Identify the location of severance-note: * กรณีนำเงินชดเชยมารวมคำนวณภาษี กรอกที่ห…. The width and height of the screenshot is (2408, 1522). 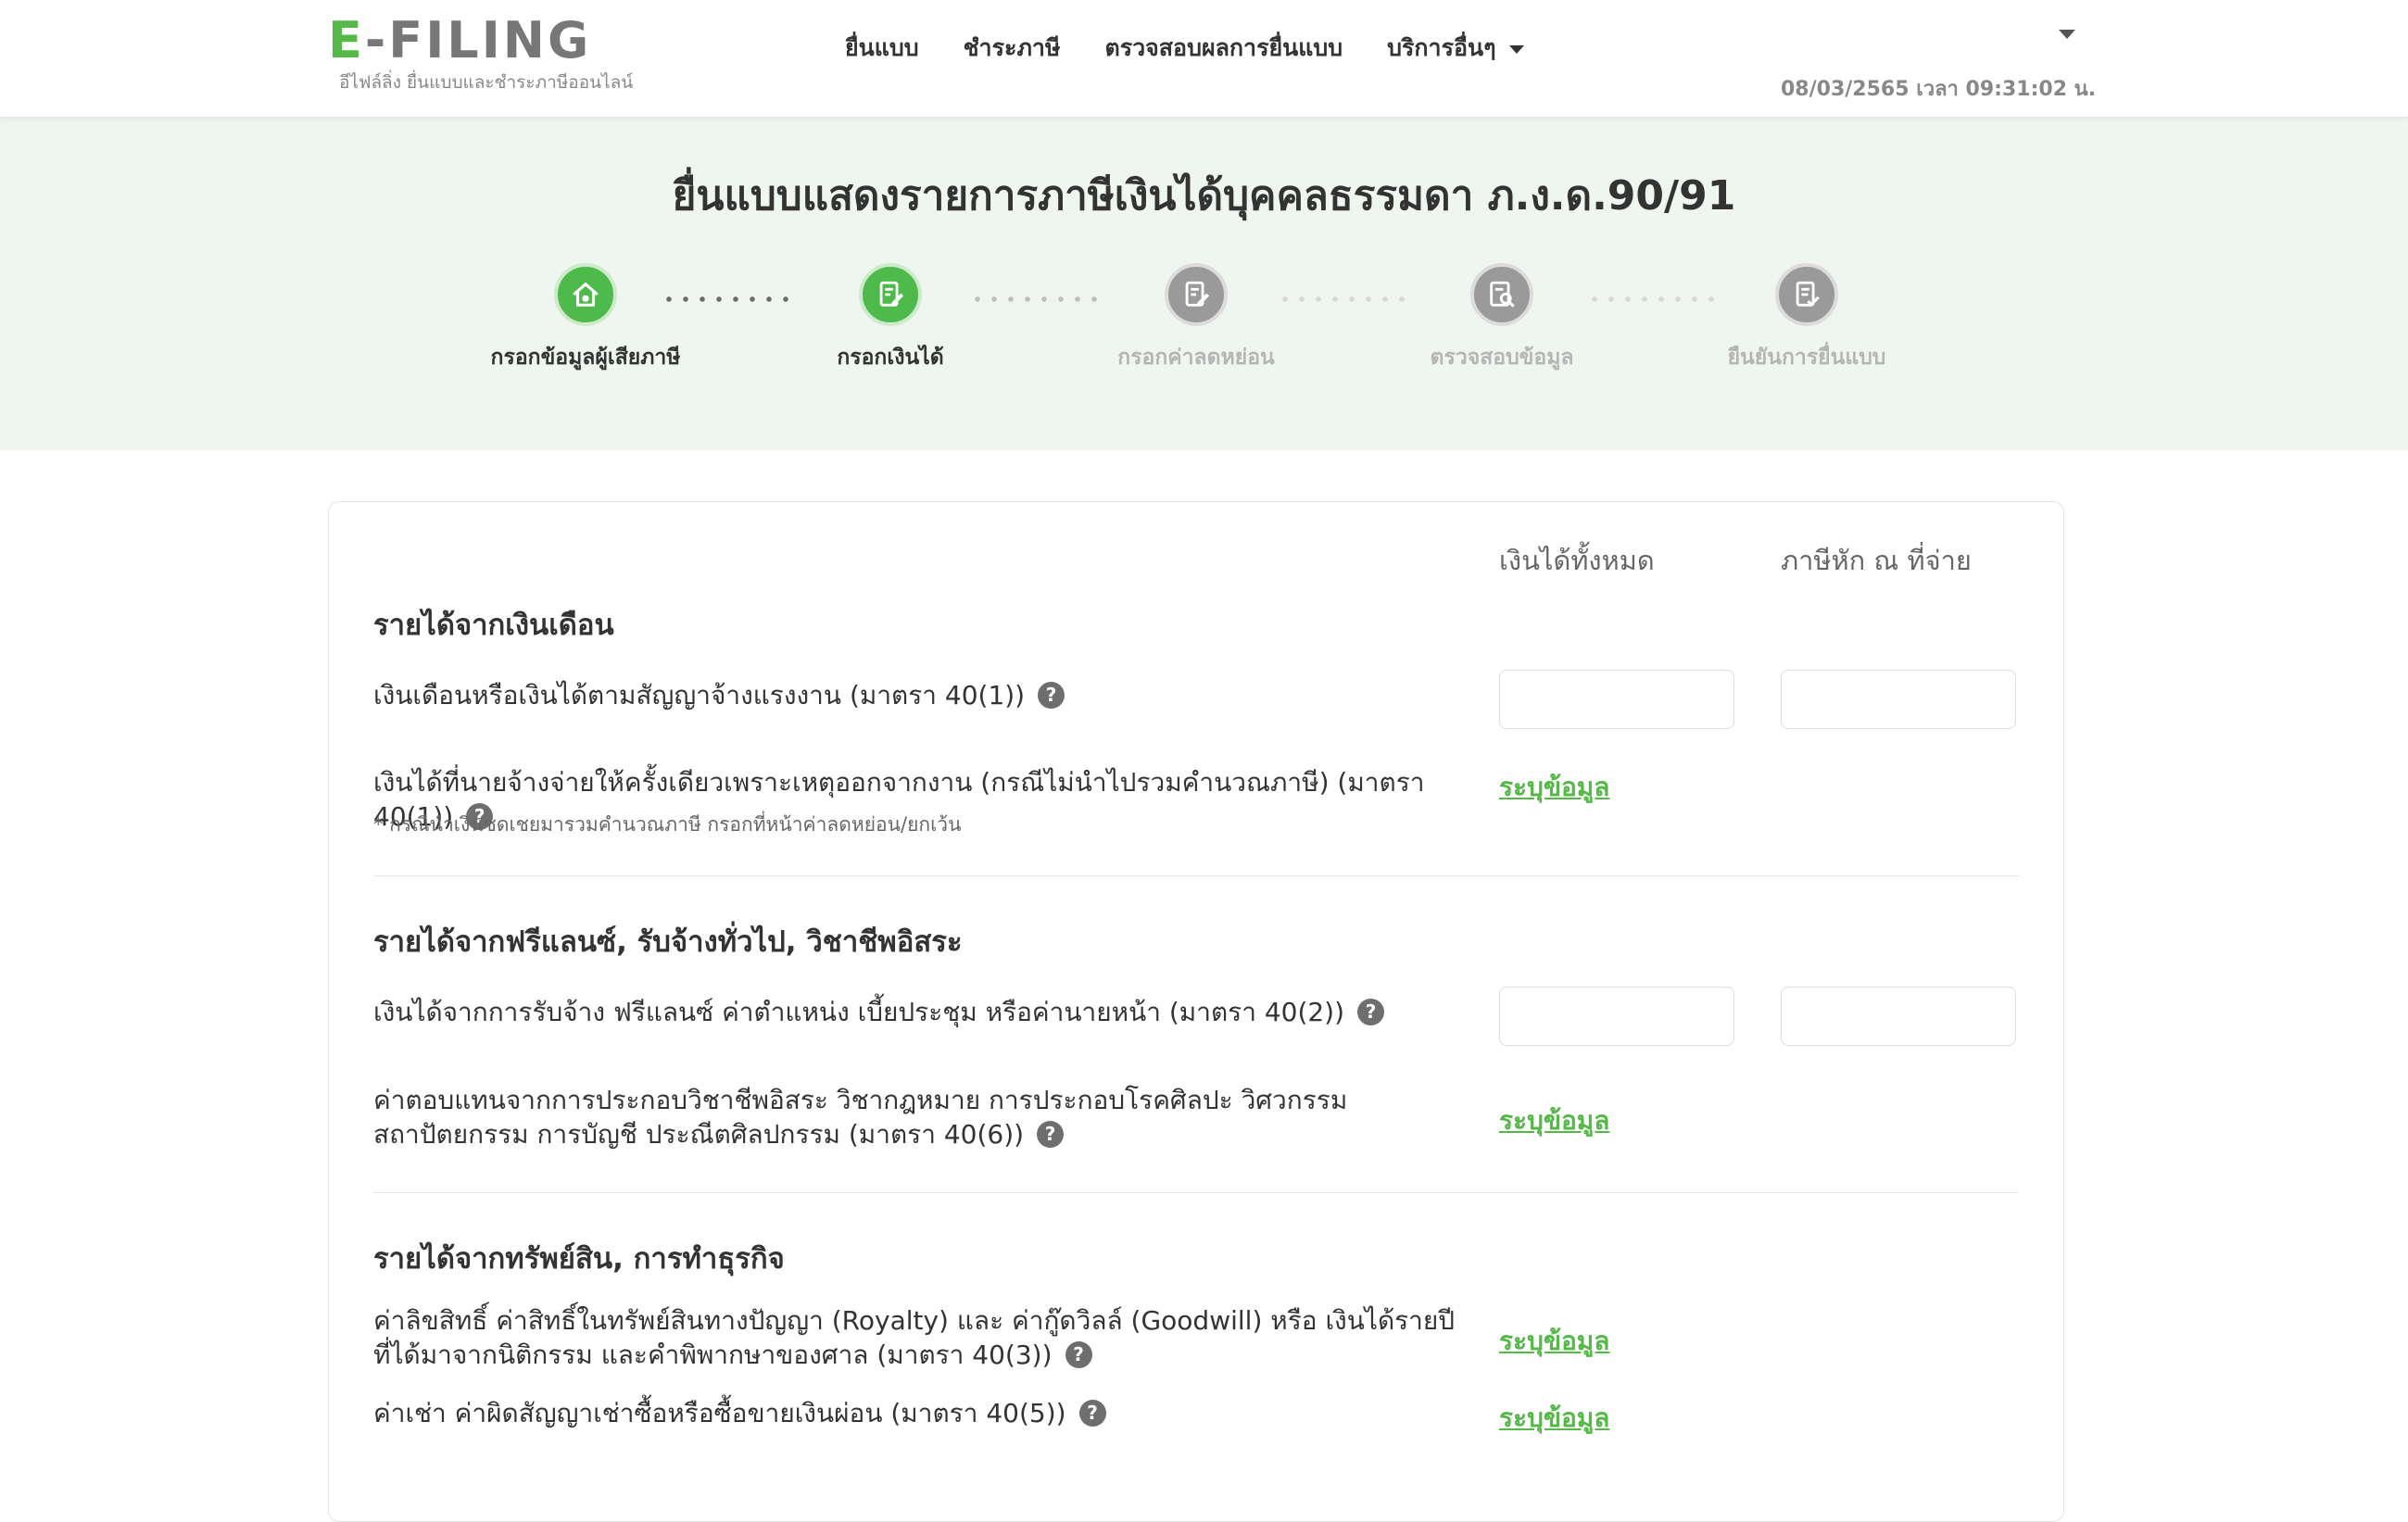
(667, 824).